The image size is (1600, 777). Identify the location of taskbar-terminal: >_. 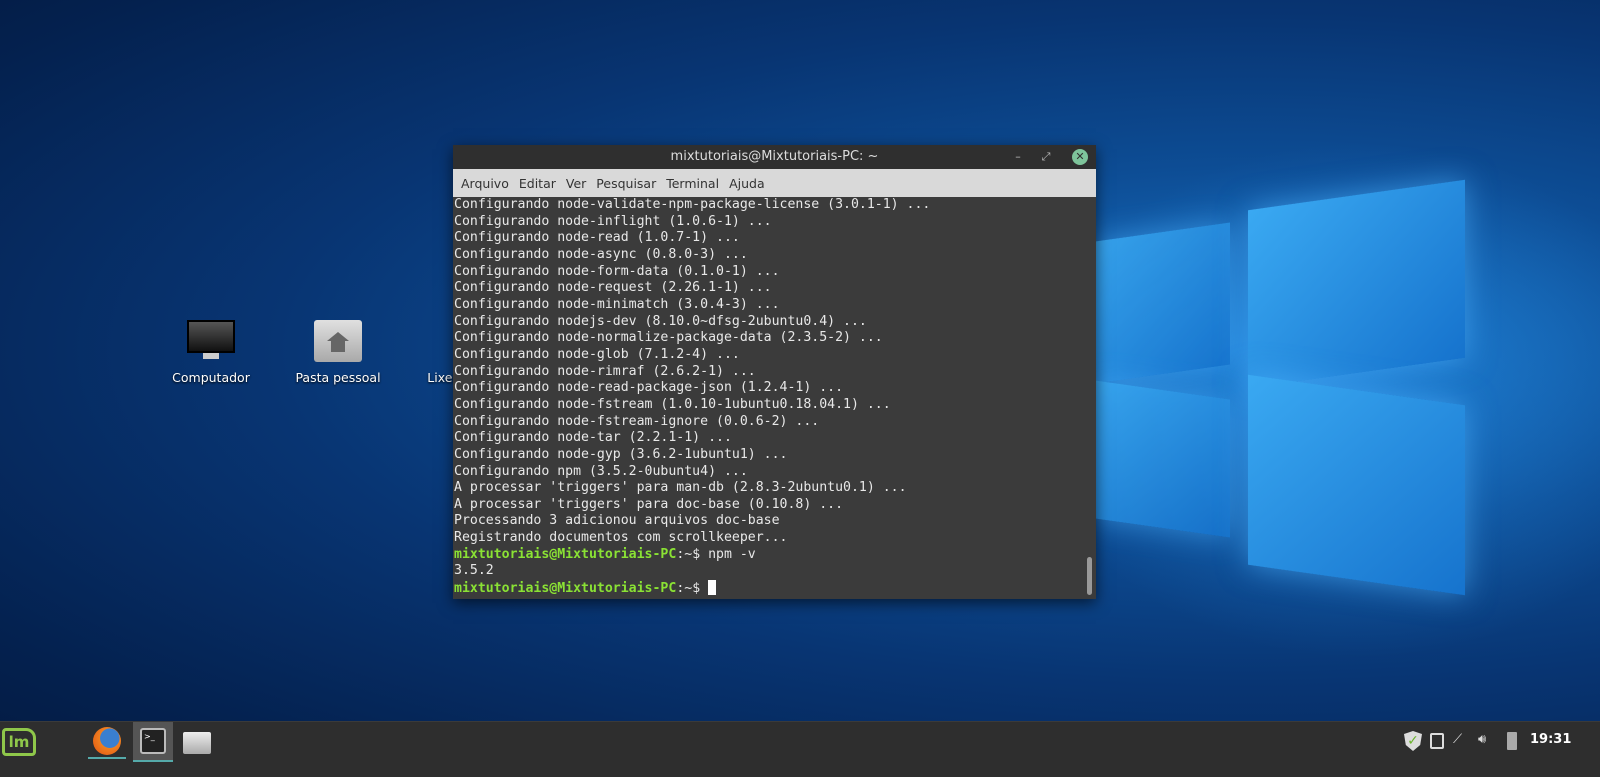
(153, 742).